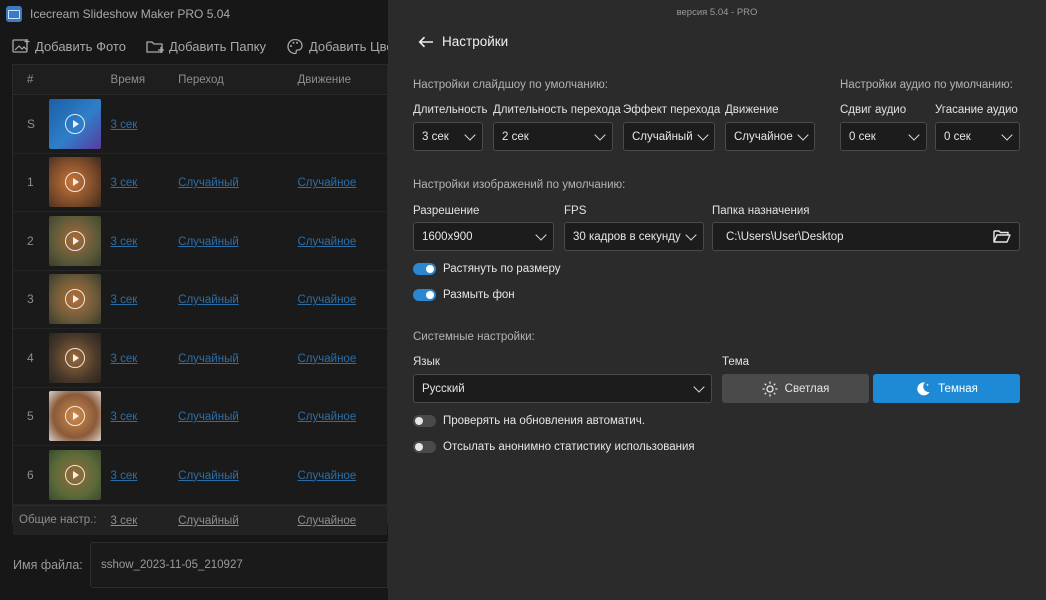  Describe the element at coordinates (519, 185) in the screenshot. I see `images-section-title: Настройки изображений по умолчанию:` at that location.